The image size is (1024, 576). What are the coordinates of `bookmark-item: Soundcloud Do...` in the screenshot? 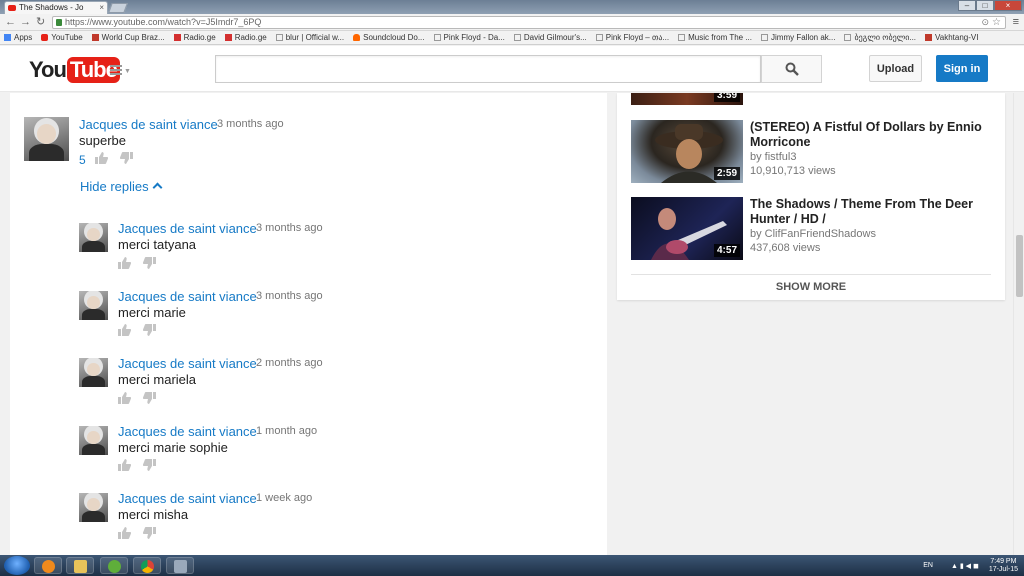 It's located at (389, 37).